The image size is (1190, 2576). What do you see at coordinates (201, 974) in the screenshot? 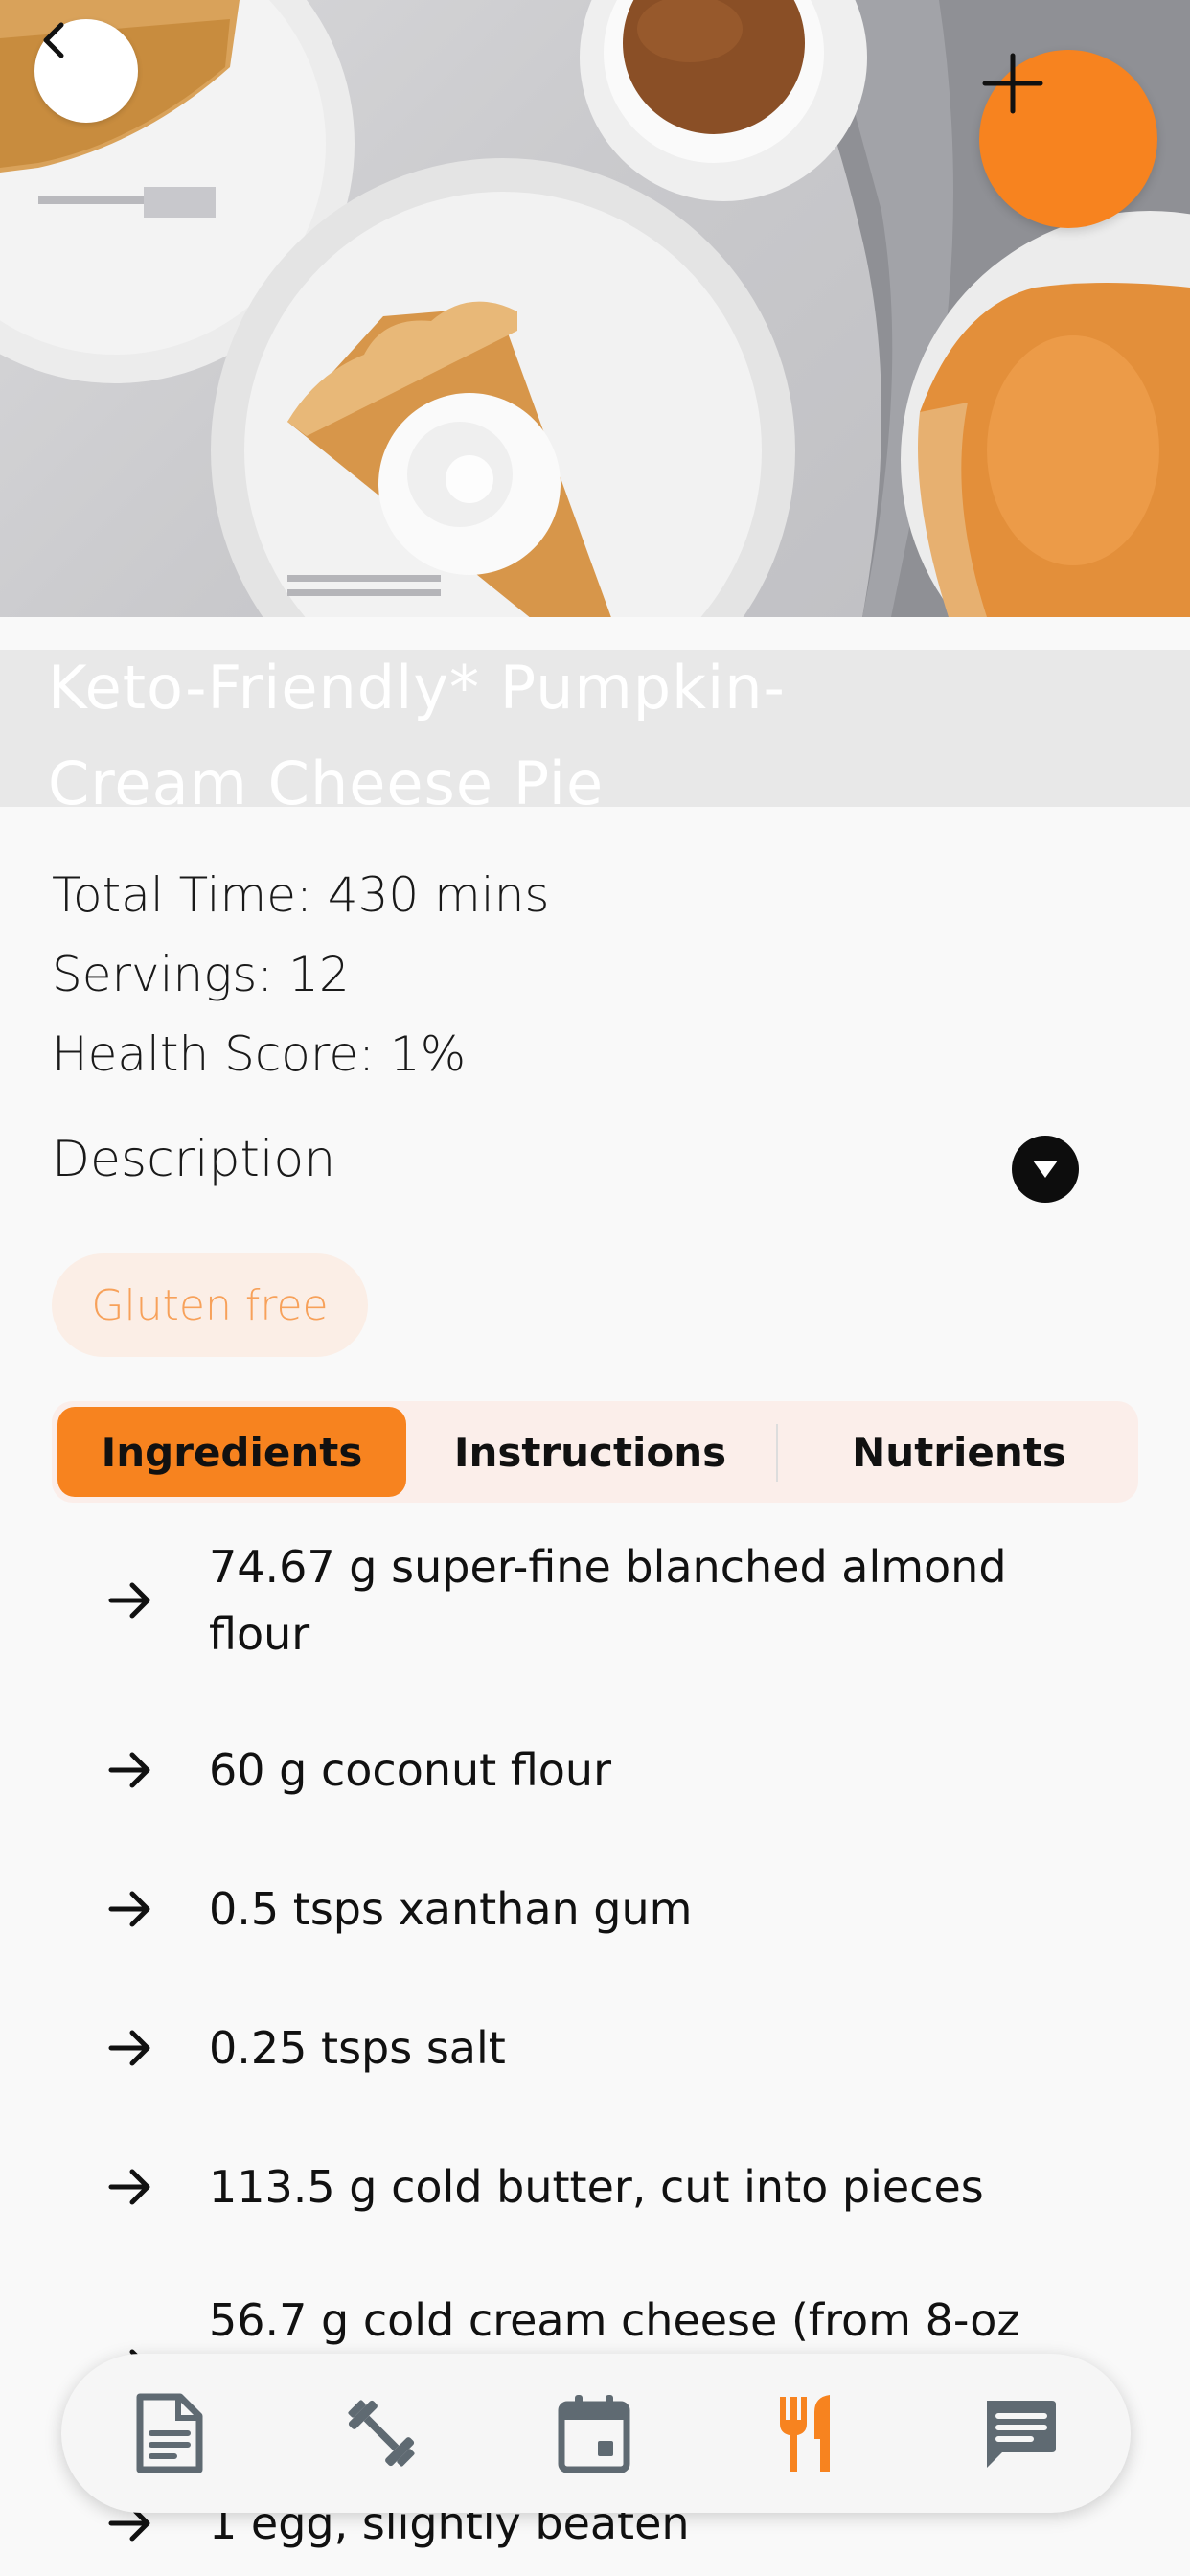
I see `servings: Servings: 12` at bounding box center [201, 974].